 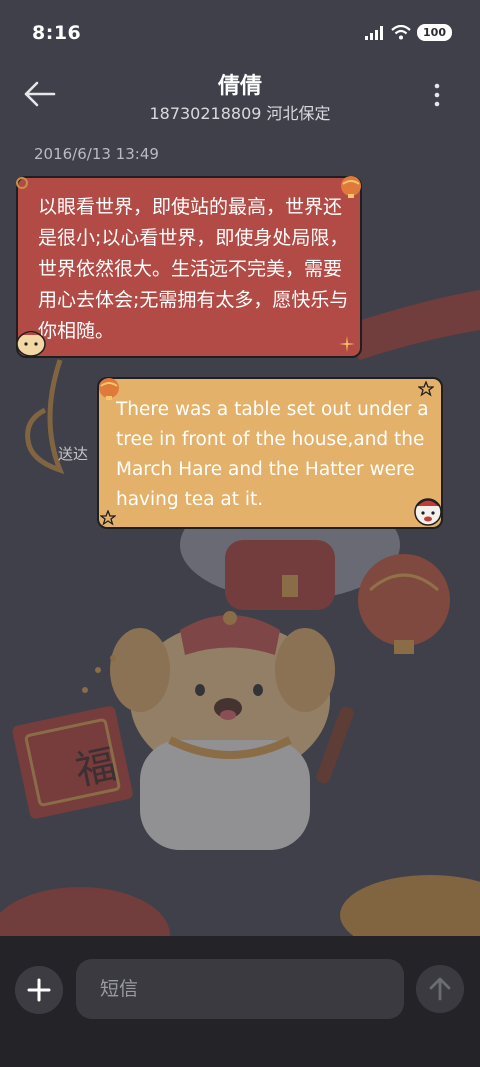 I want to click on add-attachment-button, so click(x=39, y=990).